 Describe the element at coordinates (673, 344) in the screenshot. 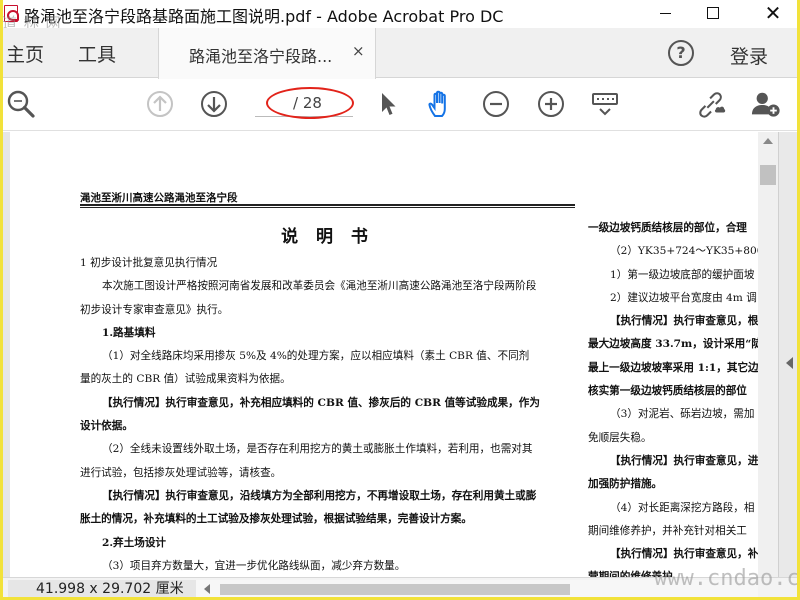

I see `text-line: 最大边坡高度 33.7m，设计采用“陡` at that location.